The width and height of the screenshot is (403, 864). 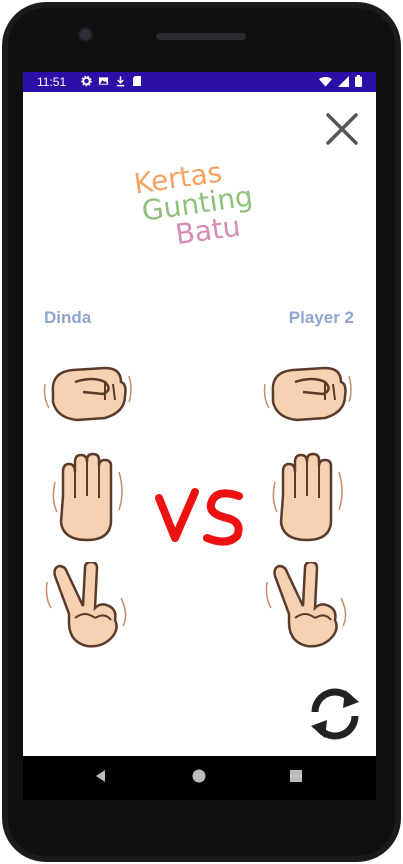 I want to click on back-icon, so click(x=101, y=776).